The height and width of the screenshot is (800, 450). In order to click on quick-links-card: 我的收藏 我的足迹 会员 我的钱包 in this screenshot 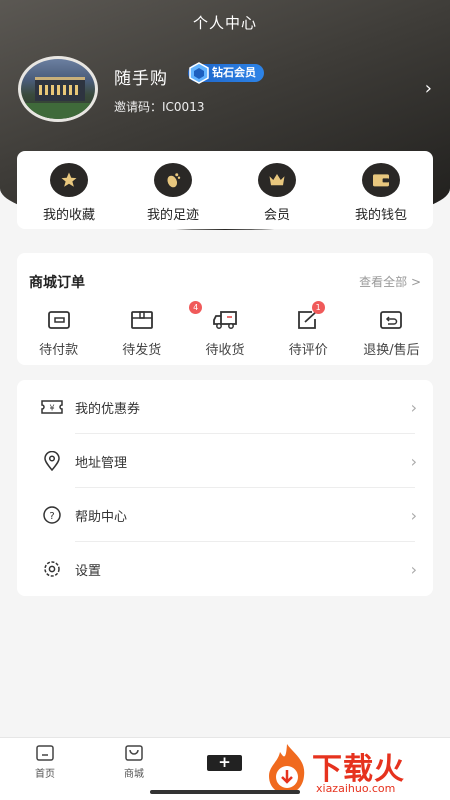, I will do `click(225, 190)`.